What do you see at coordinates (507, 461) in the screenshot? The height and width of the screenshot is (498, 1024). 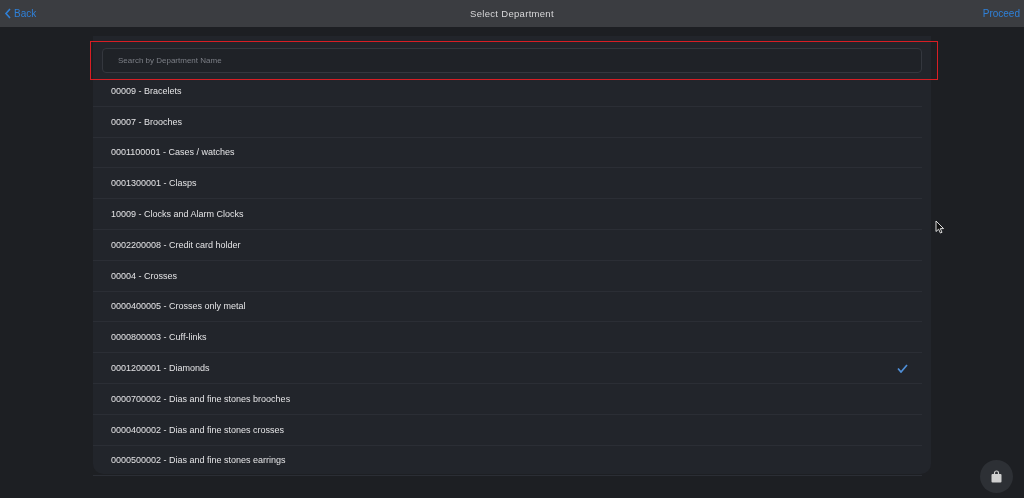 I see `department-row: 0000500002 - Dias and fine stones earrings` at bounding box center [507, 461].